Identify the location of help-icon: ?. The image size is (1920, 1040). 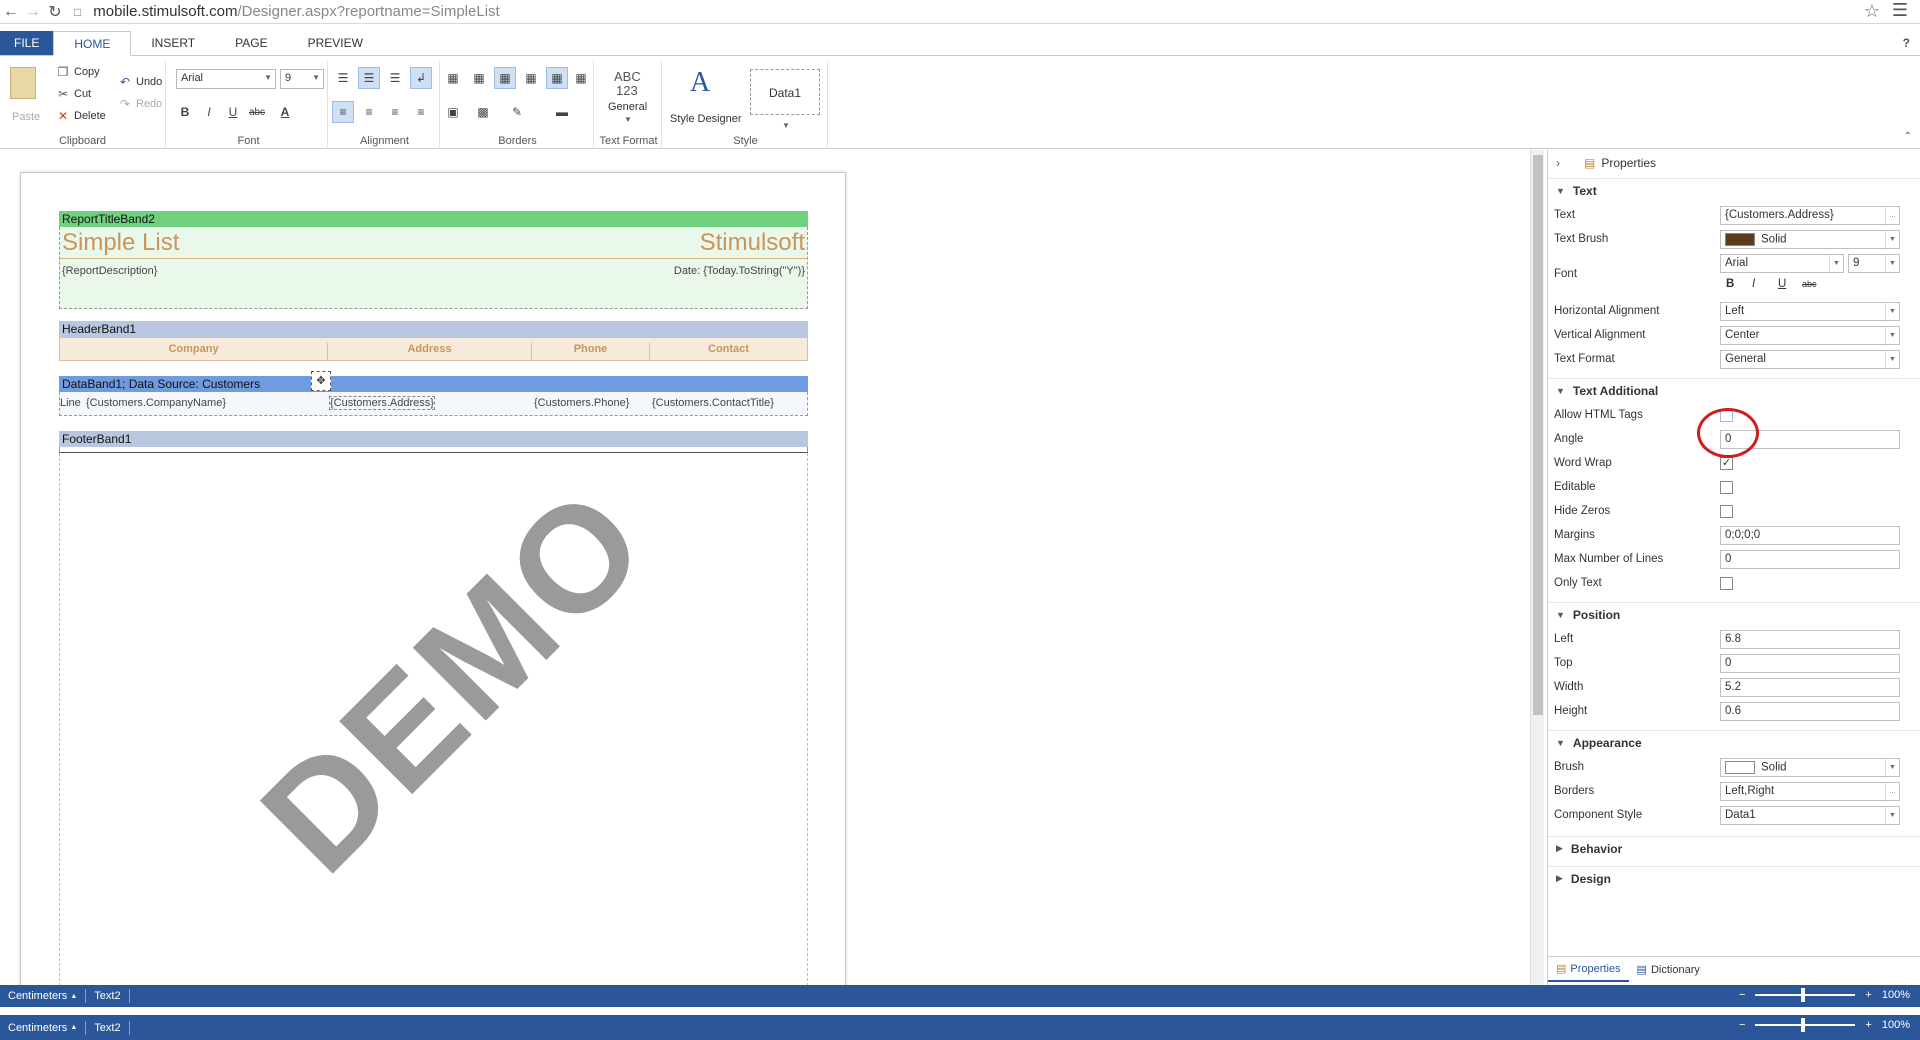
(1906, 43).